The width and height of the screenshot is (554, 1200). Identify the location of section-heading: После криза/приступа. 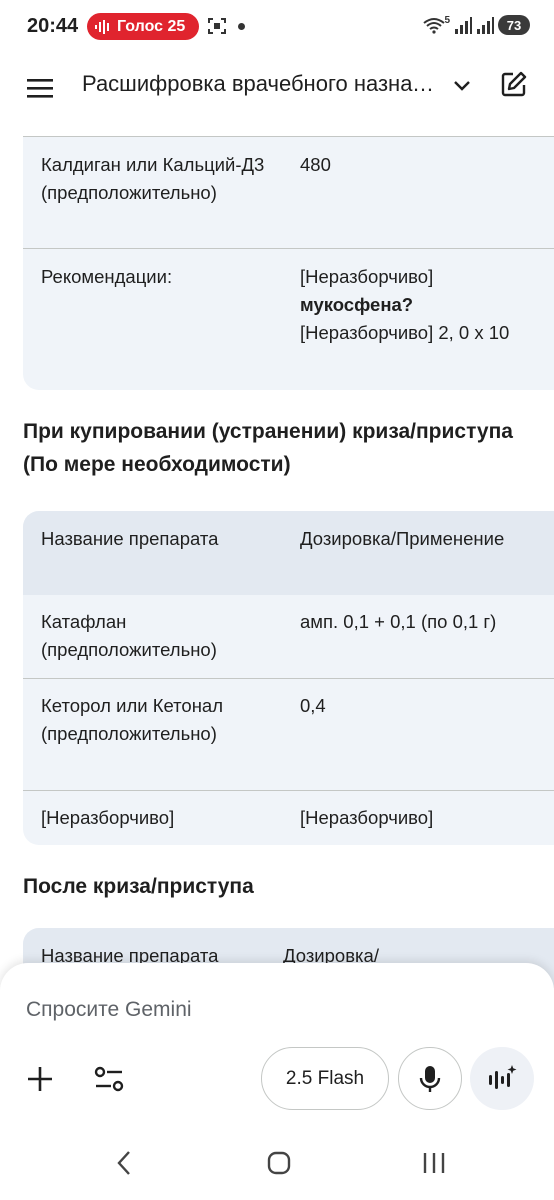
(138, 886).